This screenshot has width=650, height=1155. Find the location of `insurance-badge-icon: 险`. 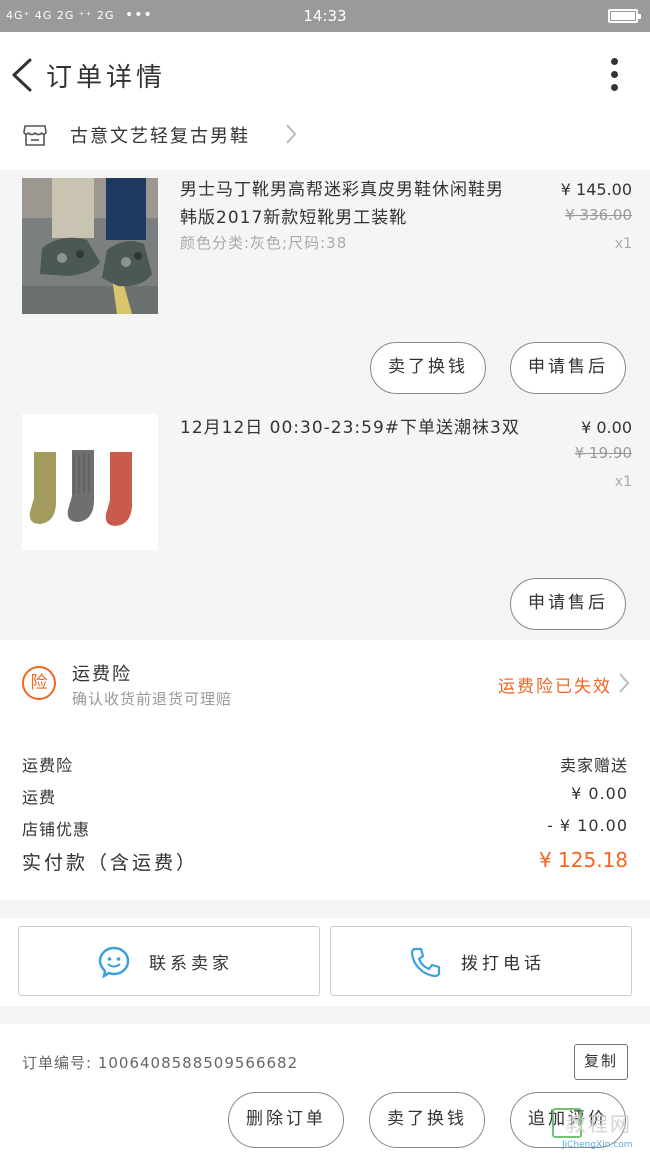

insurance-badge-icon: 险 is located at coordinates (39, 683).